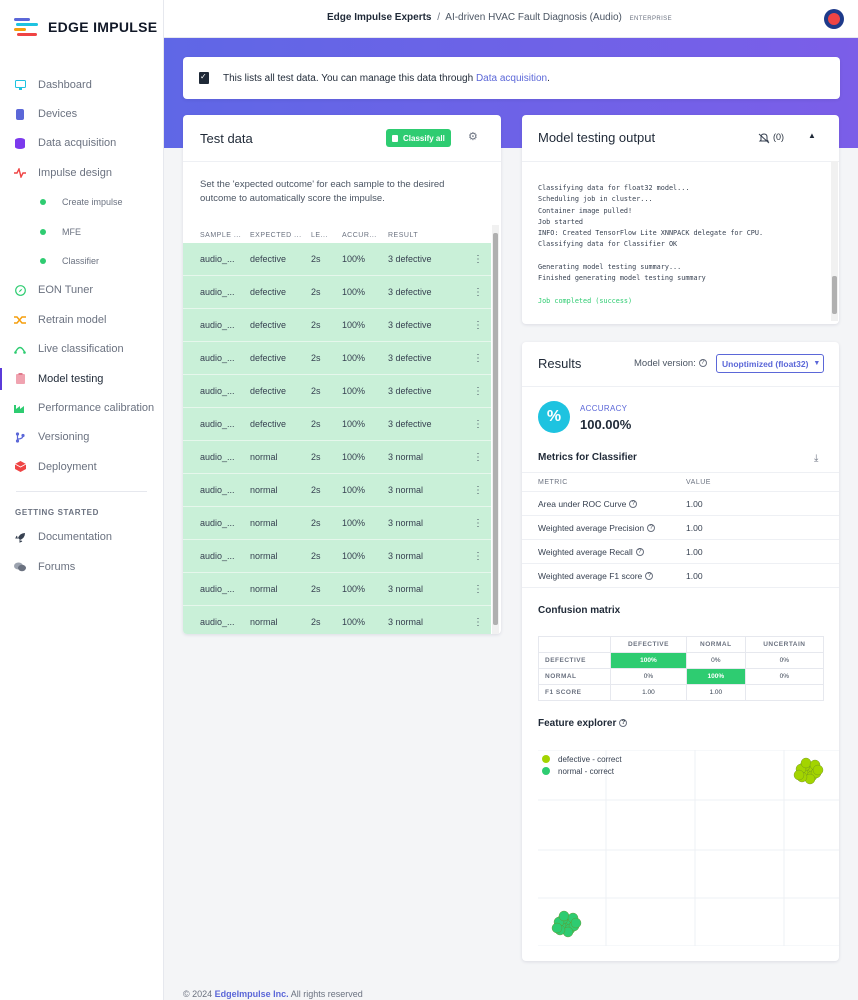 The image size is (858, 1000). I want to click on bell-off-icon, so click(764, 138).